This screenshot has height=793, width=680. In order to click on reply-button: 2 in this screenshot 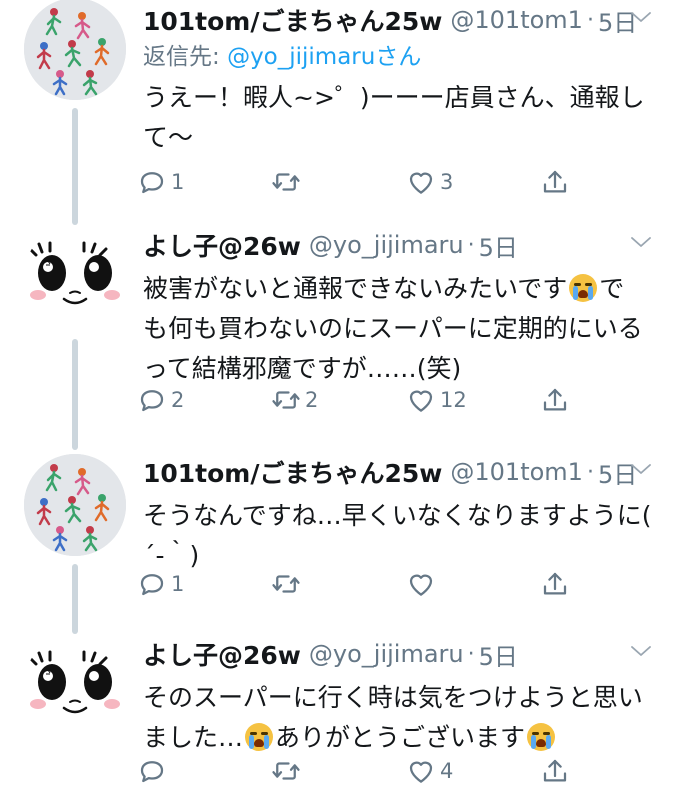, I will do `click(160, 400)`.